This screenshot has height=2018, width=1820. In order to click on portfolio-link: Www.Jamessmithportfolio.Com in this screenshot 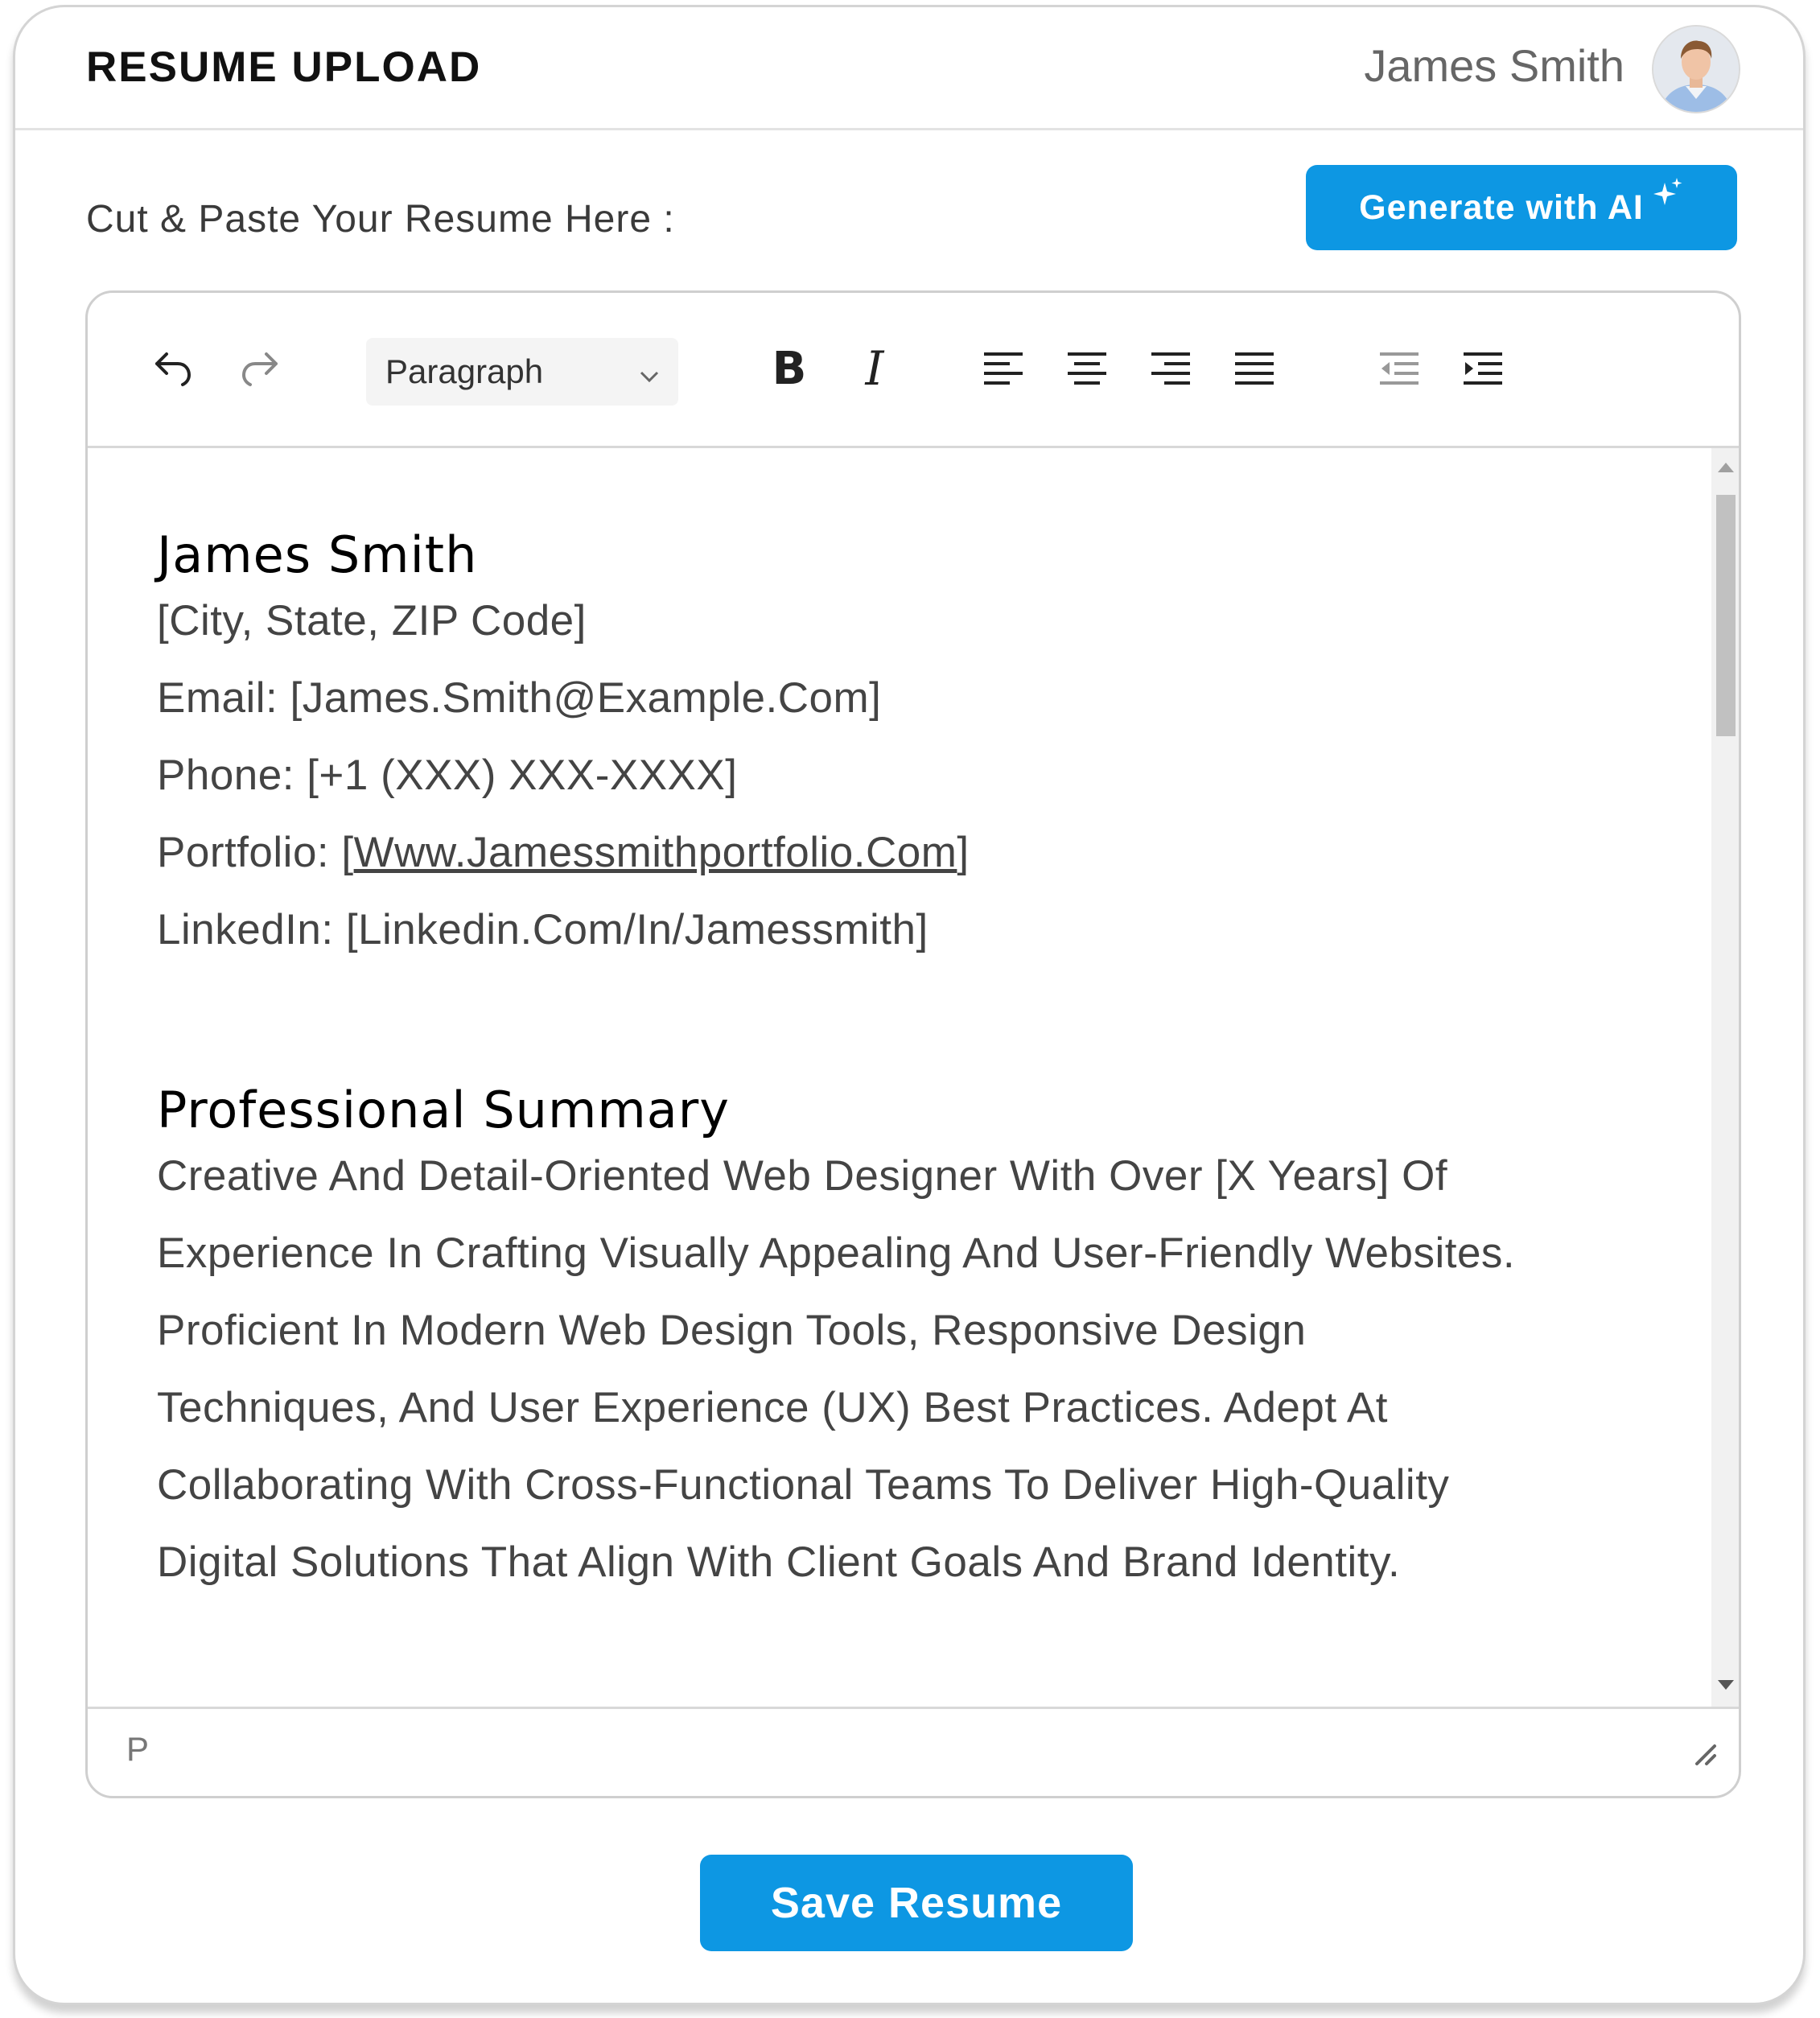, I will do `click(655, 853)`.